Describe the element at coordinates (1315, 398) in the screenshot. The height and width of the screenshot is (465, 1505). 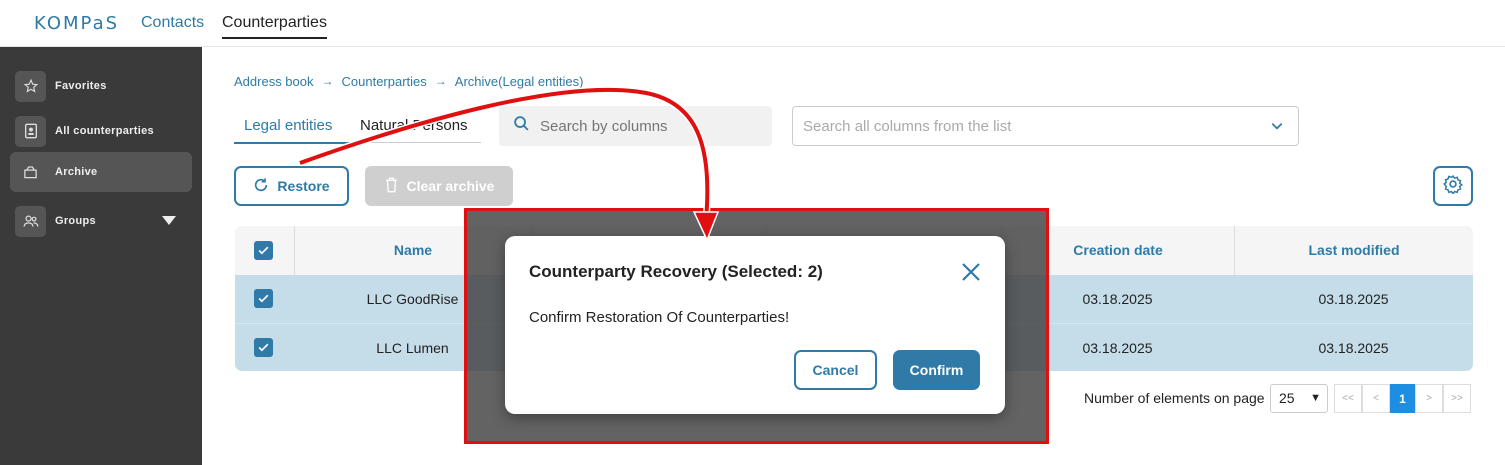
I see `chevron-down-icon: ▼` at that location.